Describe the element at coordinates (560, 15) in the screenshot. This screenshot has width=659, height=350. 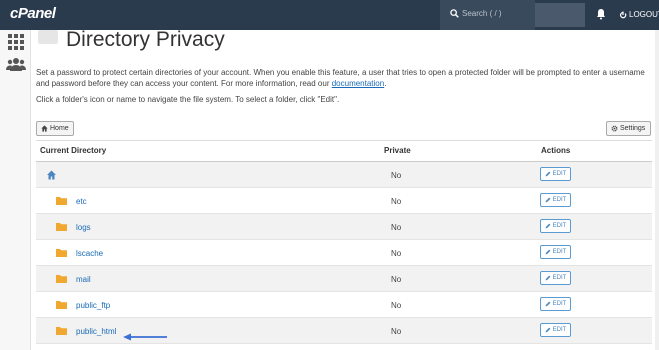
I see `user-menu` at that location.